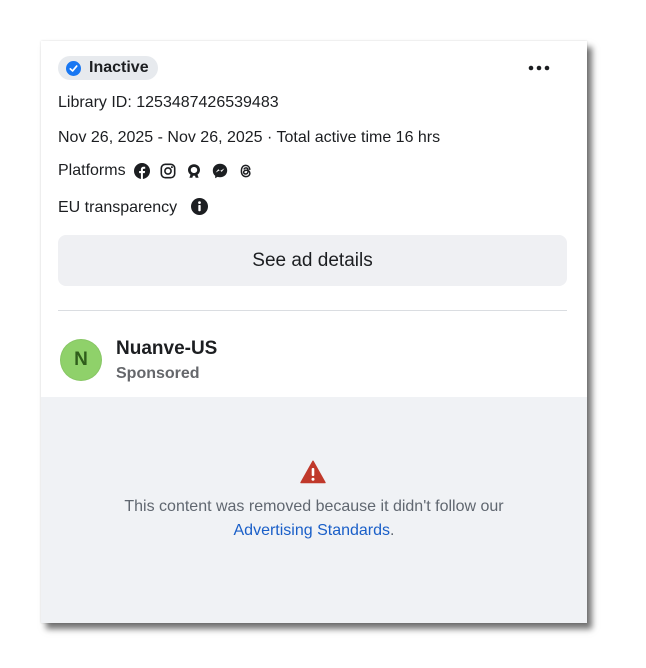  What do you see at coordinates (119, 67) in the screenshot?
I see `status-label: Inactive` at bounding box center [119, 67].